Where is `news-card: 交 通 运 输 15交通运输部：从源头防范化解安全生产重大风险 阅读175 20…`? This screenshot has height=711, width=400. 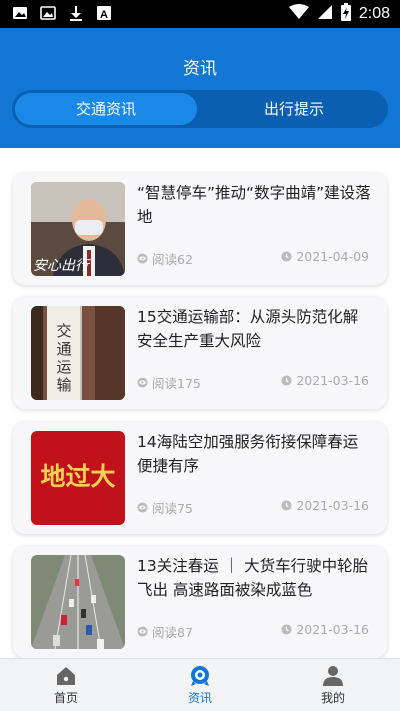
news-card: 交 通 运 输 15交通运输部：从源头防范化解安全生产重大风险 阅读175 20… is located at coordinates (200, 353).